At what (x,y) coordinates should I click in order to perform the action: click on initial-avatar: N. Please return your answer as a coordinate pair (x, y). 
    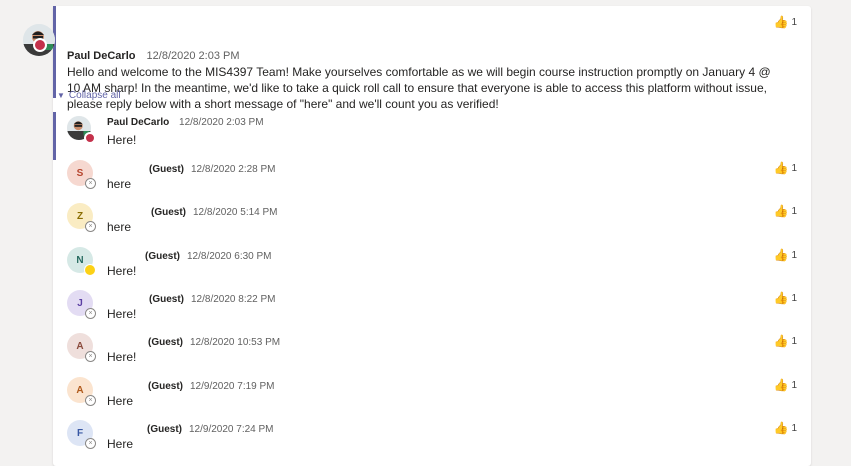
    Looking at the image, I should click on (81, 261).